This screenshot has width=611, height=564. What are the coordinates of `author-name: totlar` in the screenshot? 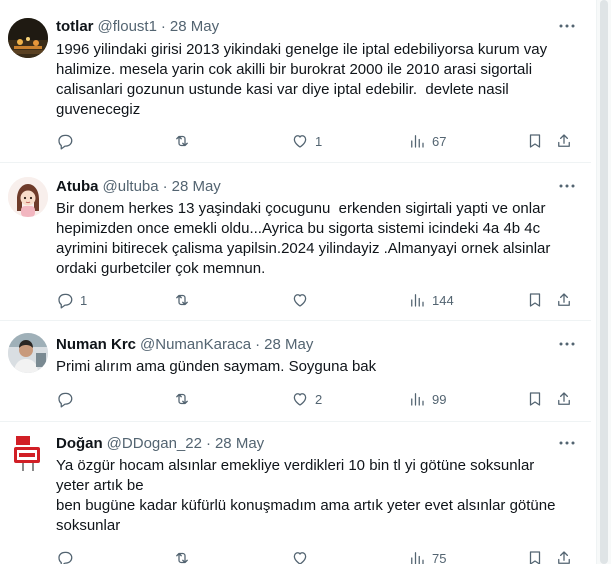 It's located at (75, 26).